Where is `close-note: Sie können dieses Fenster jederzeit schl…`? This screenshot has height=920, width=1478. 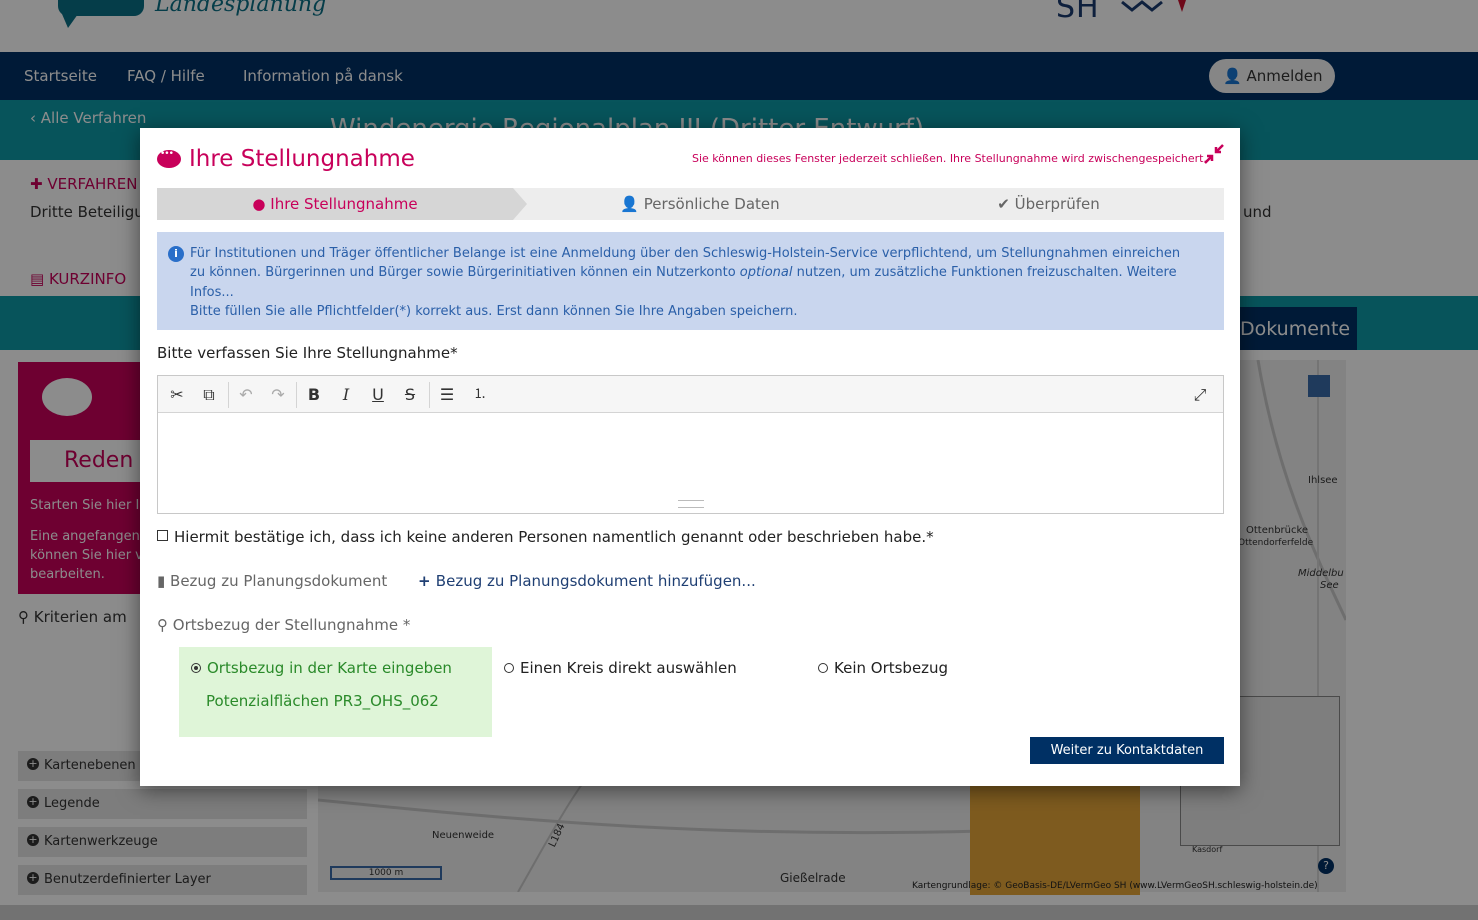 close-note: Sie können dieses Fenster jederzeit schl… is located at coordinates (949, 158).